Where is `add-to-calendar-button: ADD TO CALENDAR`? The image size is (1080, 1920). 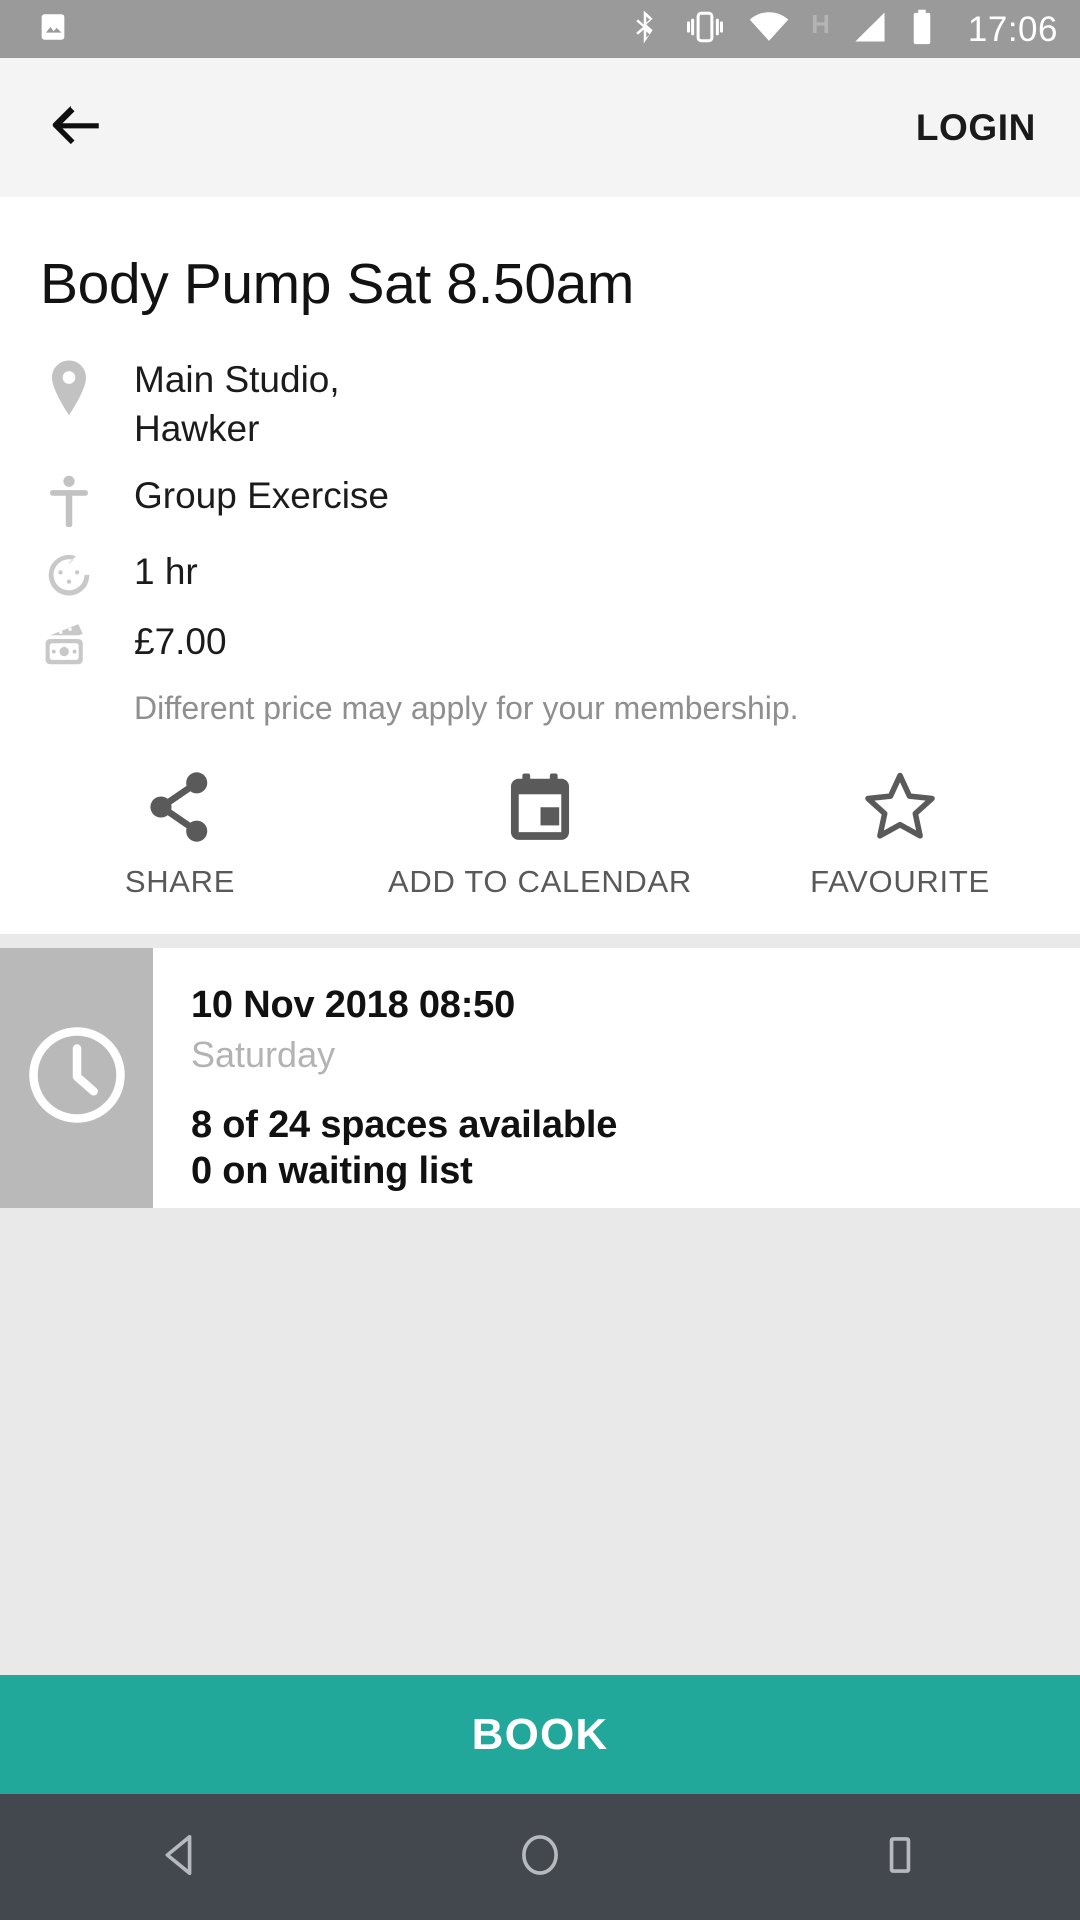 add-to-calendar-button: ADD TO CALENDAR is located at coordinates (540, 836).